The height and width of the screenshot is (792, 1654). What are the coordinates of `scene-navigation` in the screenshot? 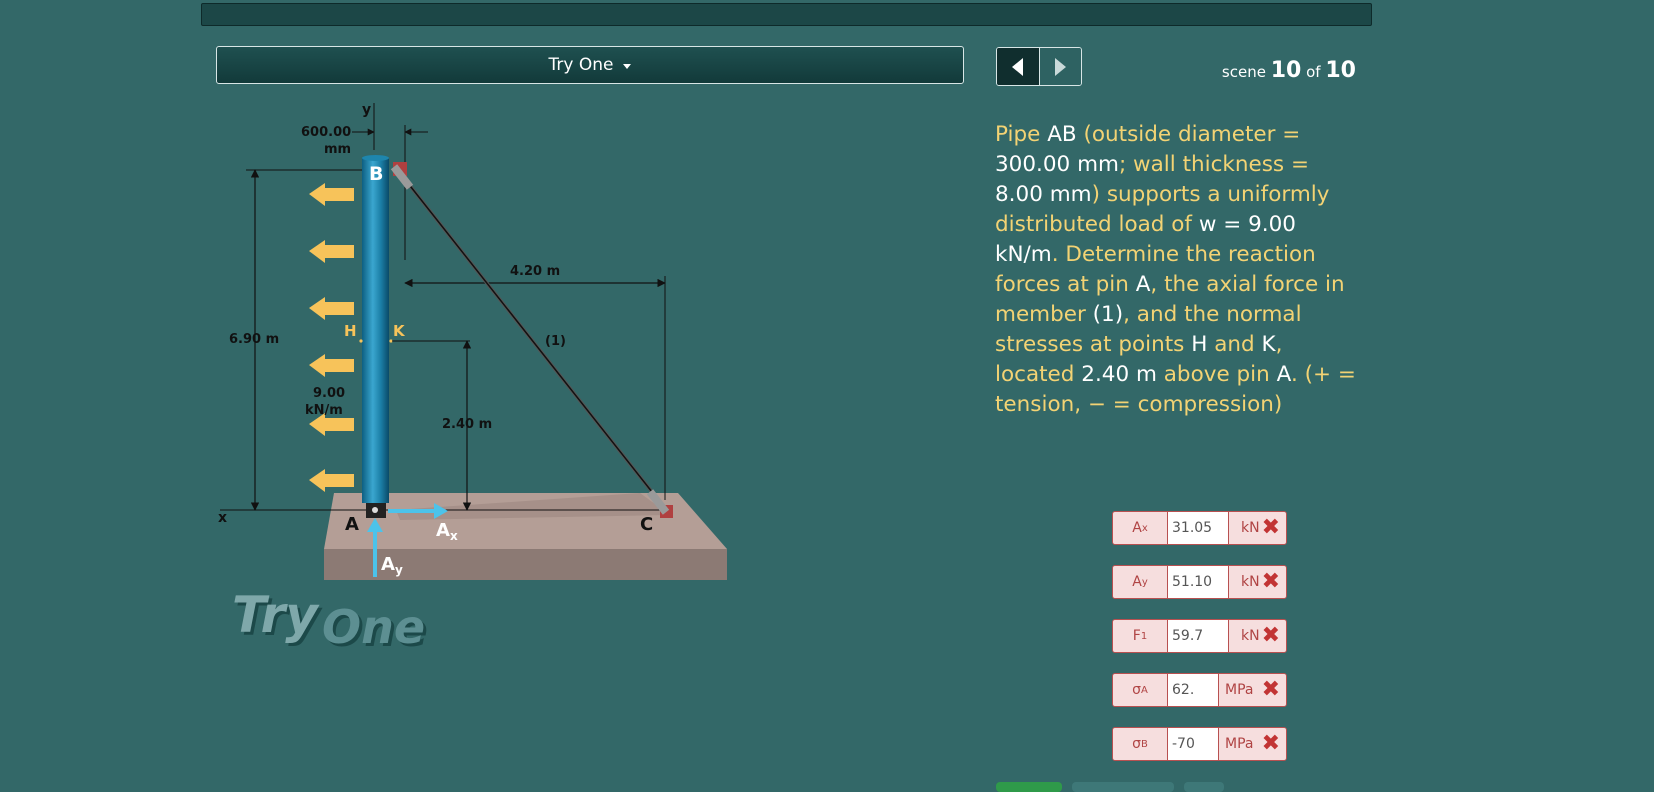 It's located at (1039, 66).